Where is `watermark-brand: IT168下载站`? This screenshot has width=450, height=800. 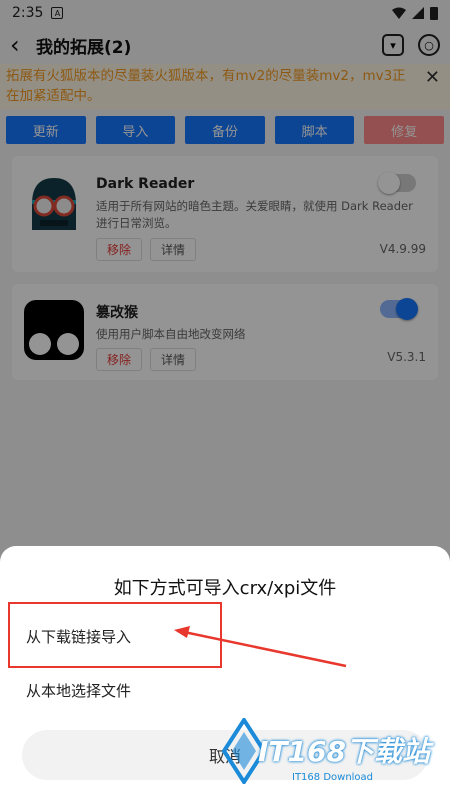
watermark-brand: IT168下载站 is located at coordinates (344, 751).